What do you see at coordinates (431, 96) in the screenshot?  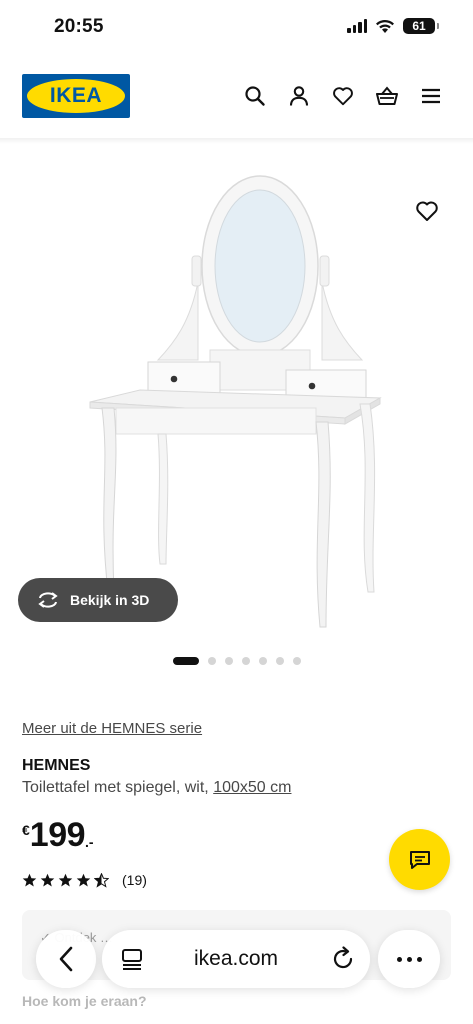 I see `menu-icon` at bounding box center [431, 96].